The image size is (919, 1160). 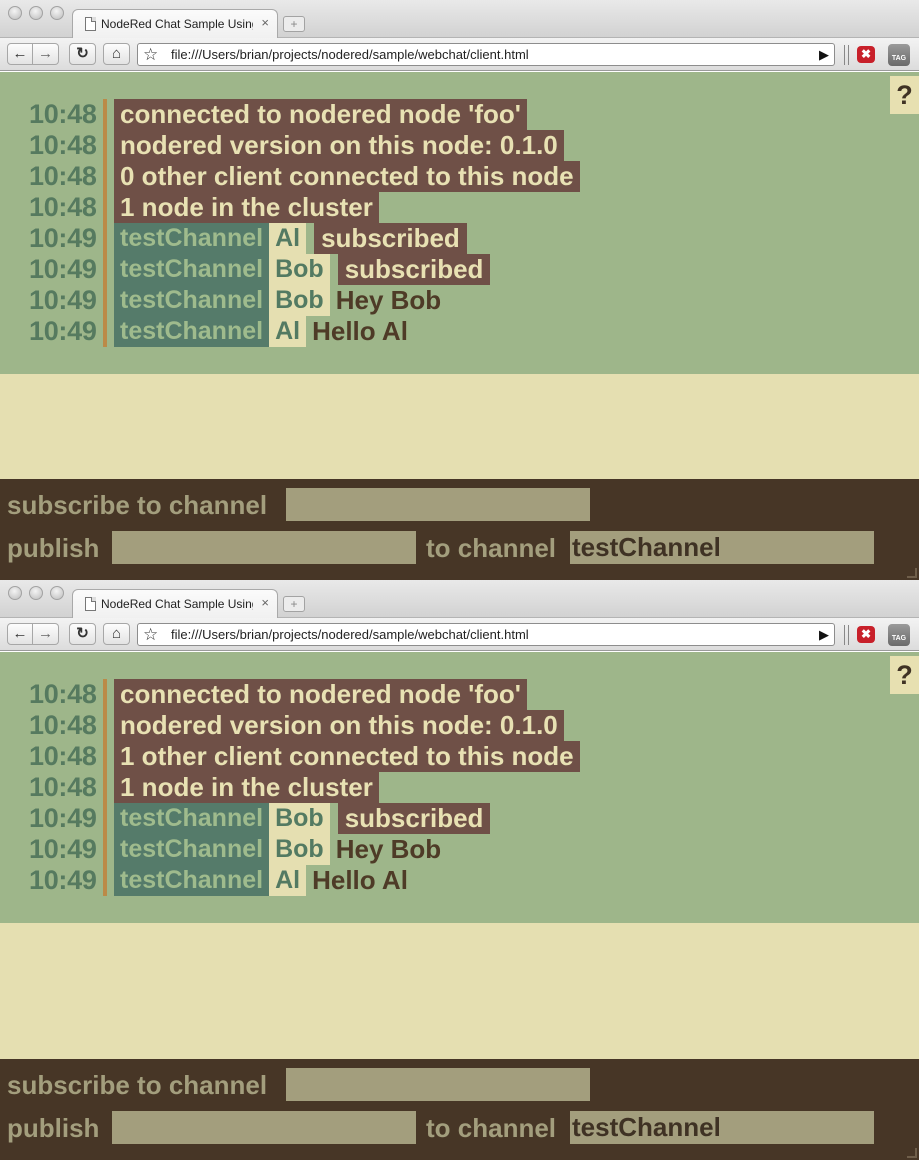 What do you see at coordinates (288, 880) in the screenshot?
I see `user-name: Al` at bounding box center [288, 880].